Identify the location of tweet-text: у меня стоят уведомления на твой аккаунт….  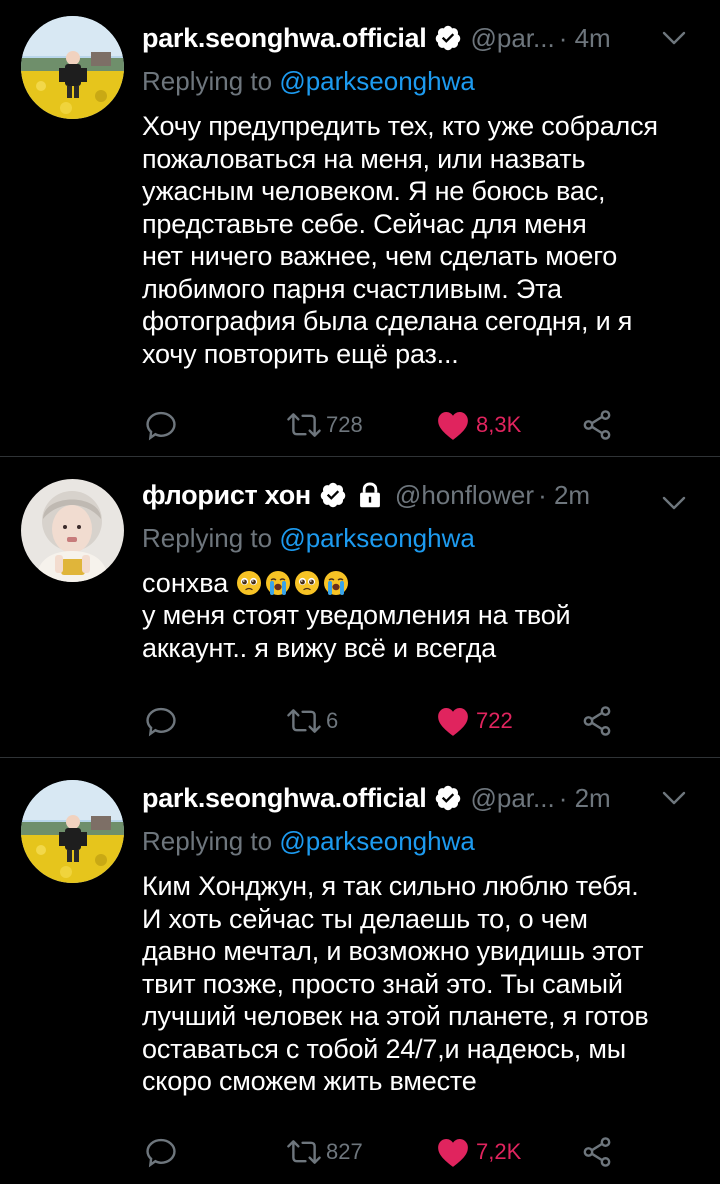
(356, 631).